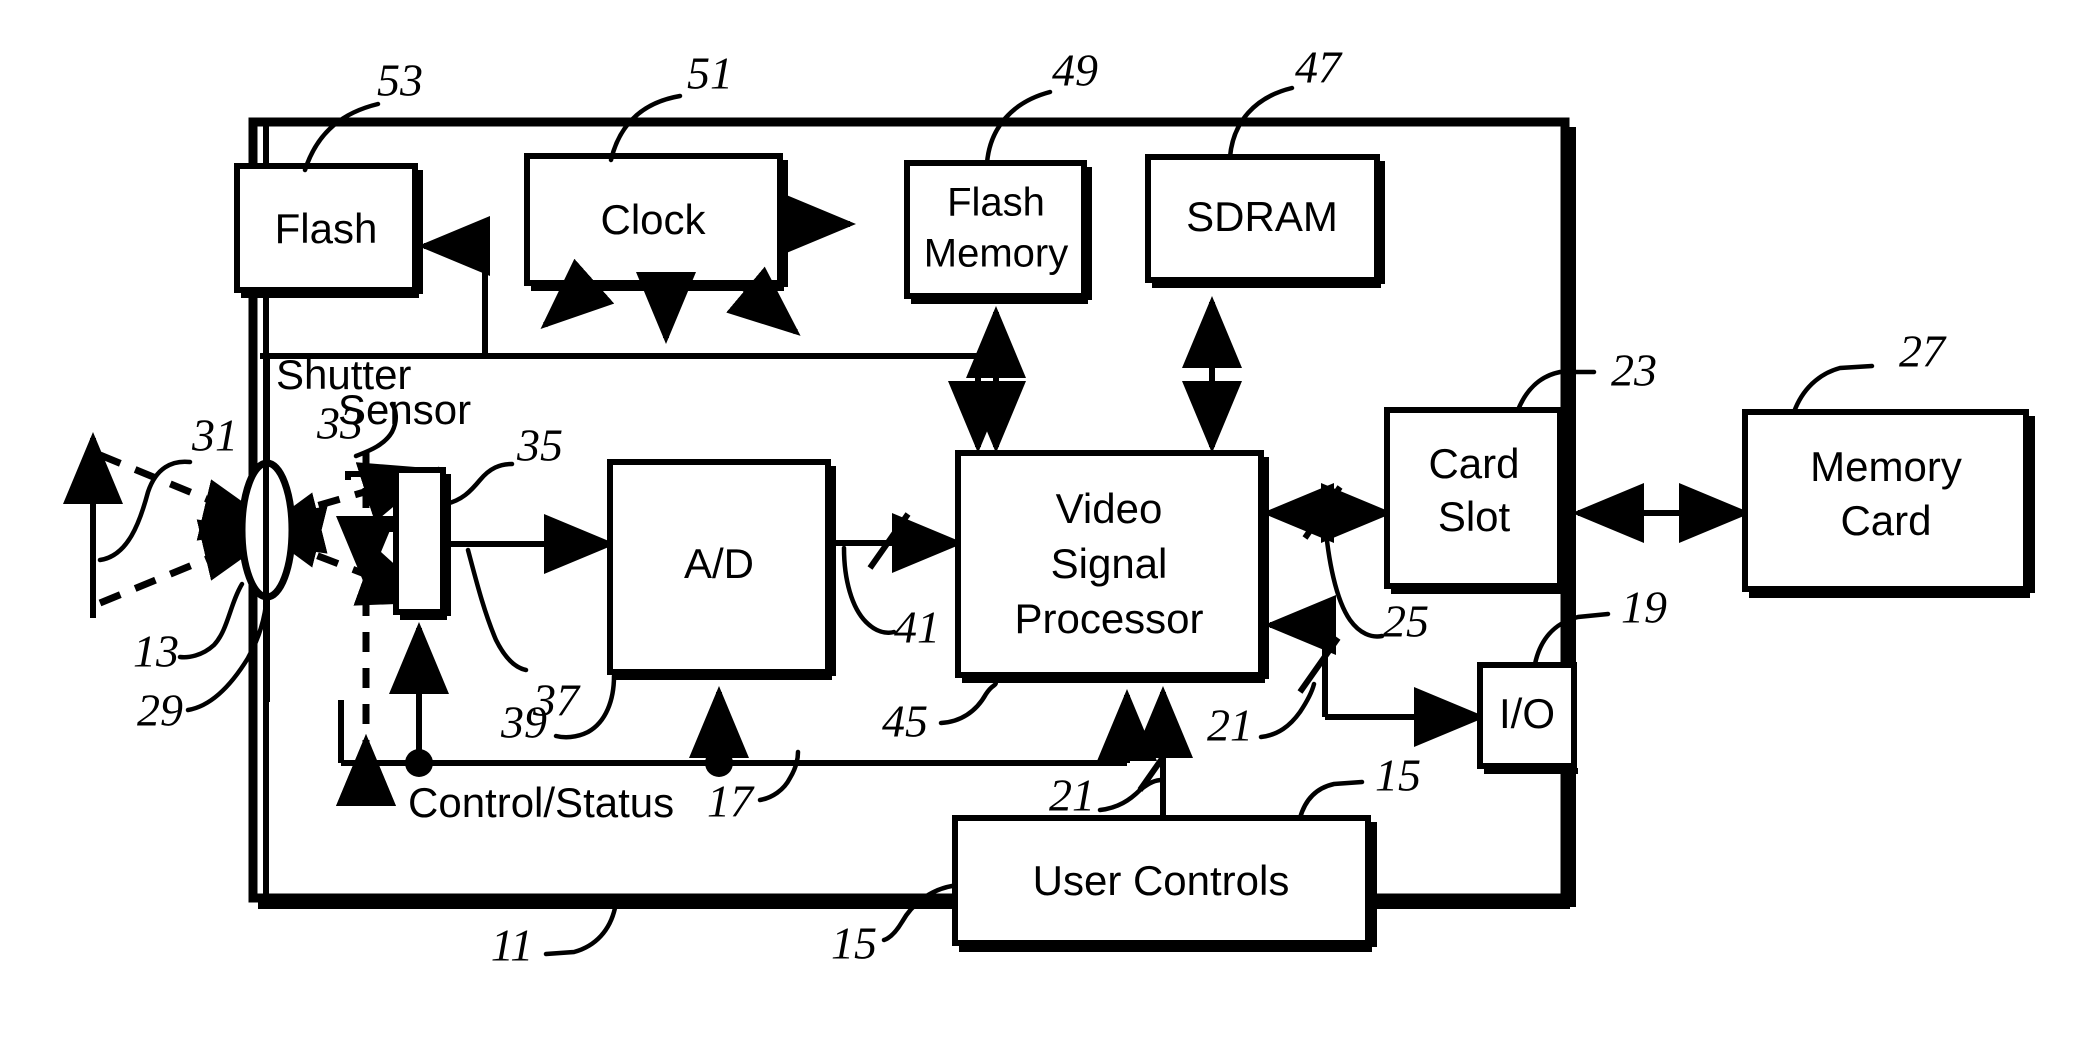  I want to click on block-sdram-label: SDRAM, so click(1262, 216).